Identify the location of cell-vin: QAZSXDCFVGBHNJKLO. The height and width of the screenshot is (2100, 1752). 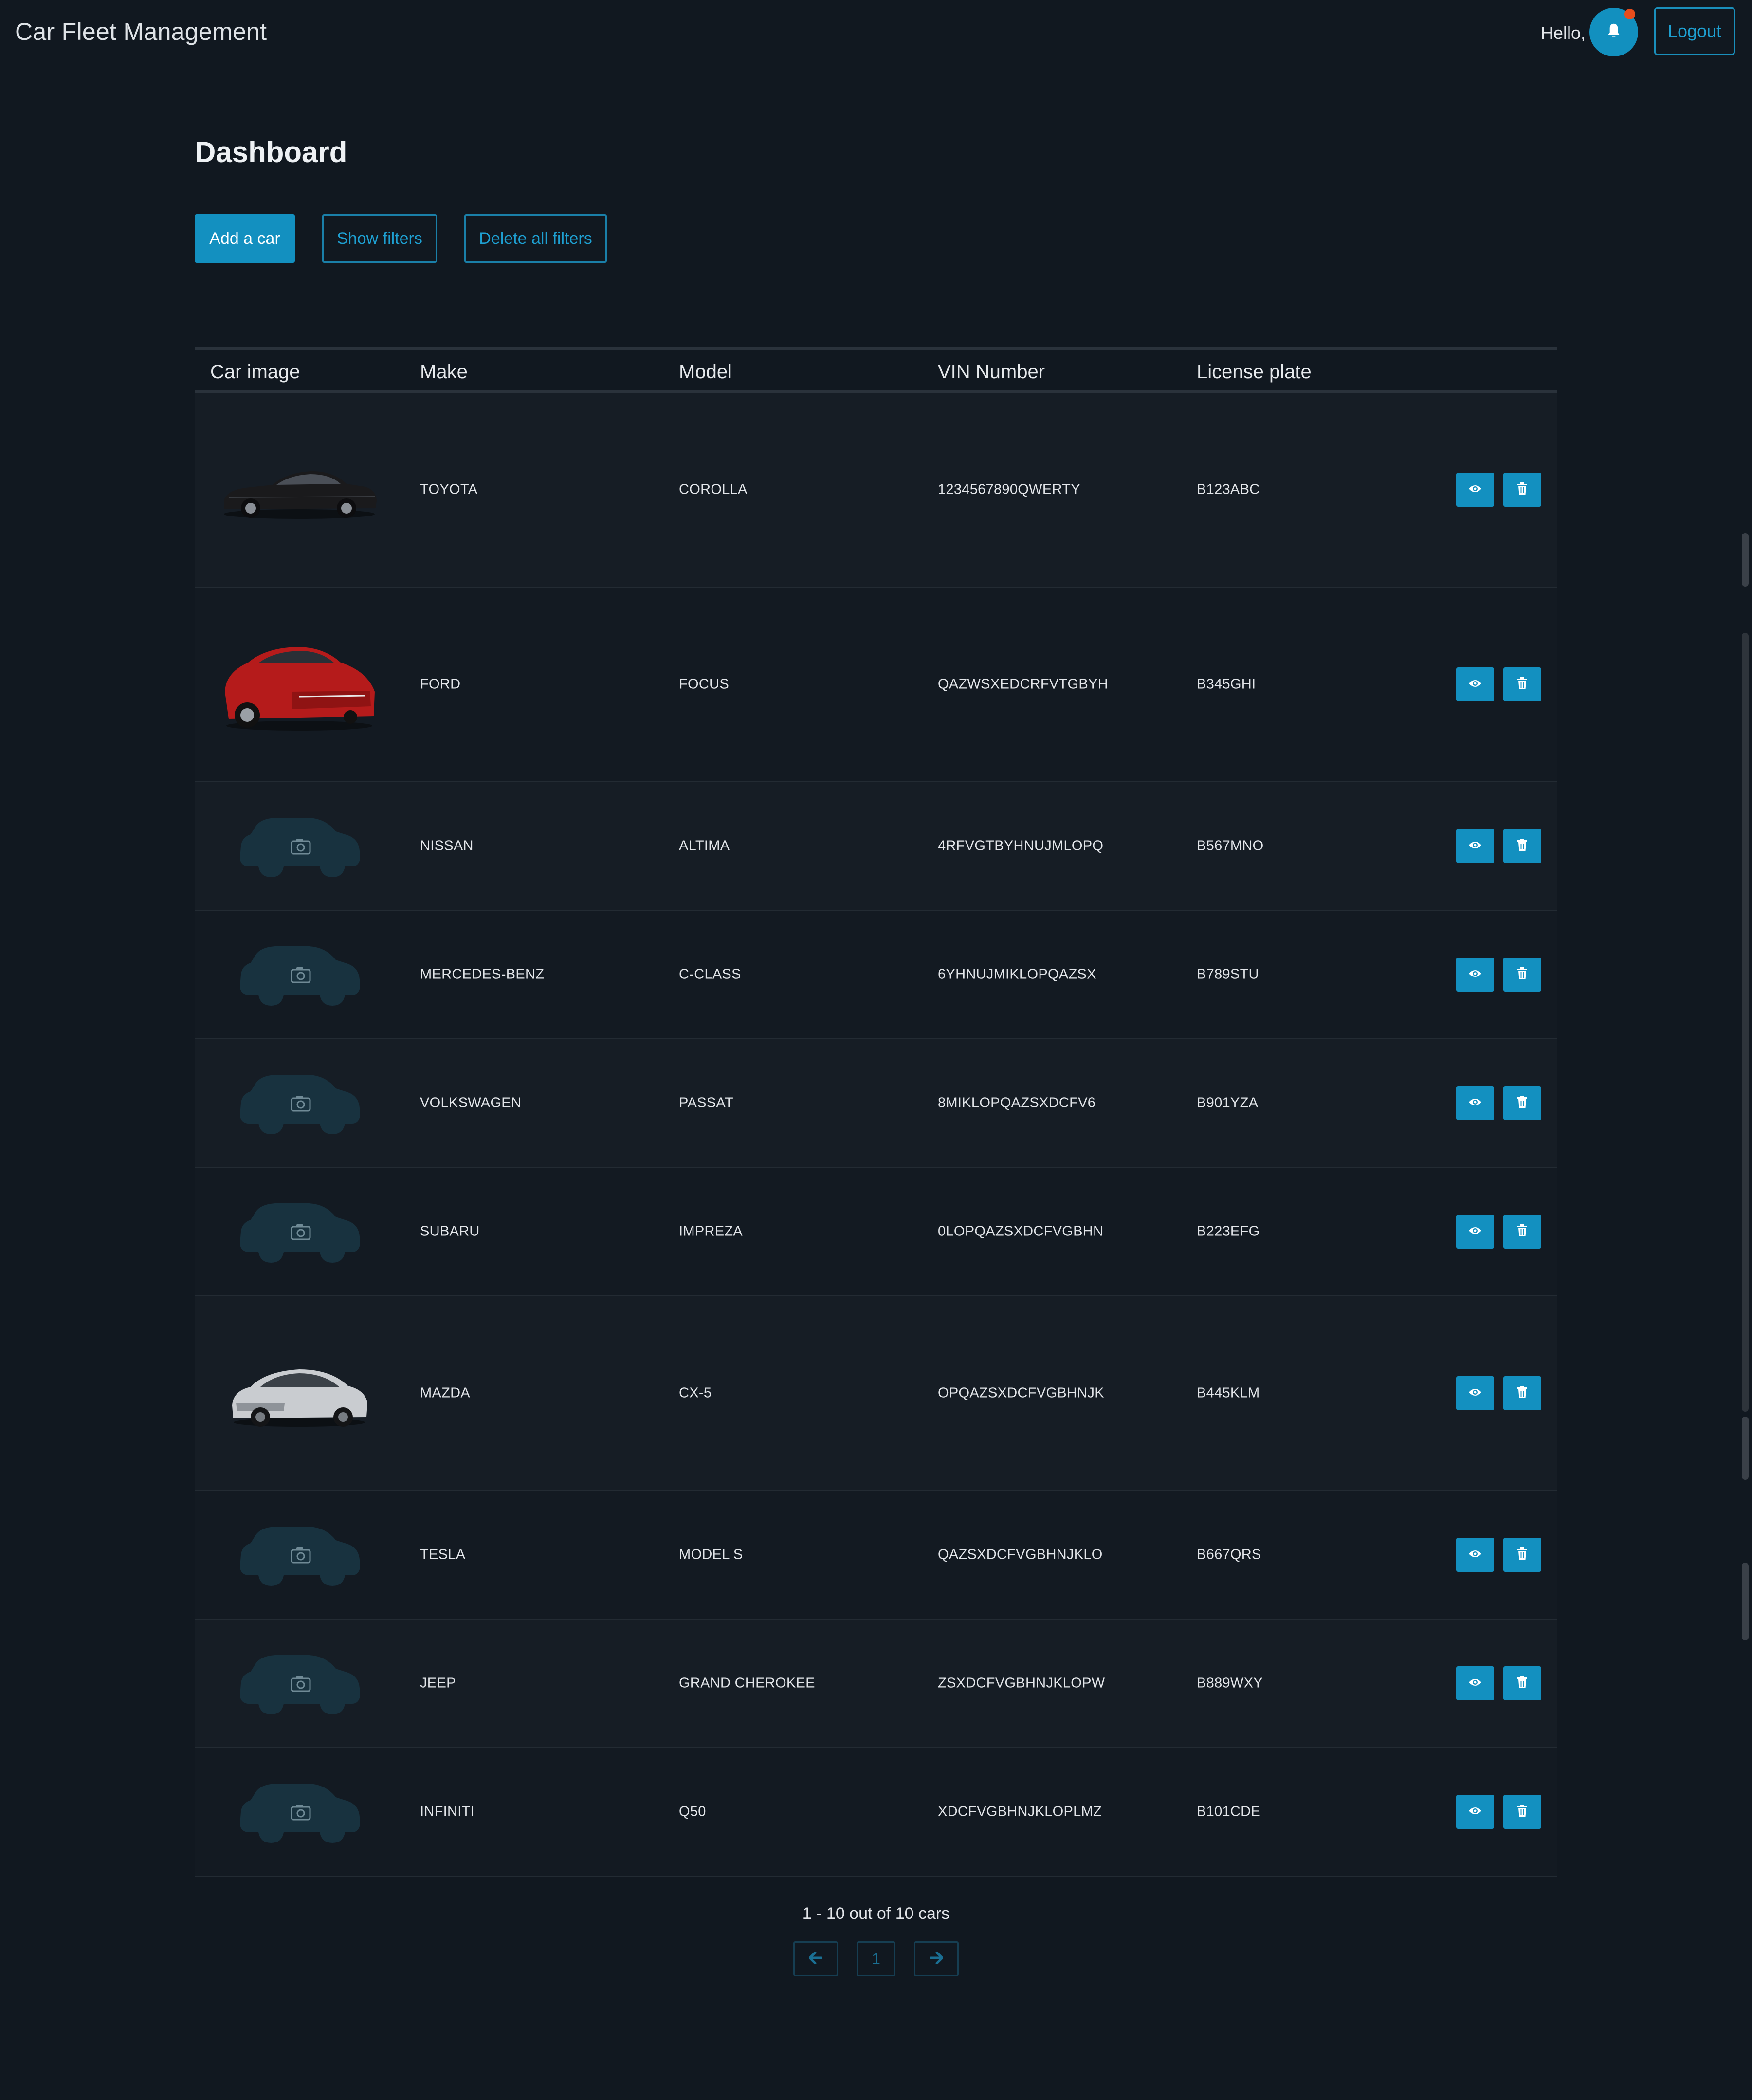
(1021, 1555).